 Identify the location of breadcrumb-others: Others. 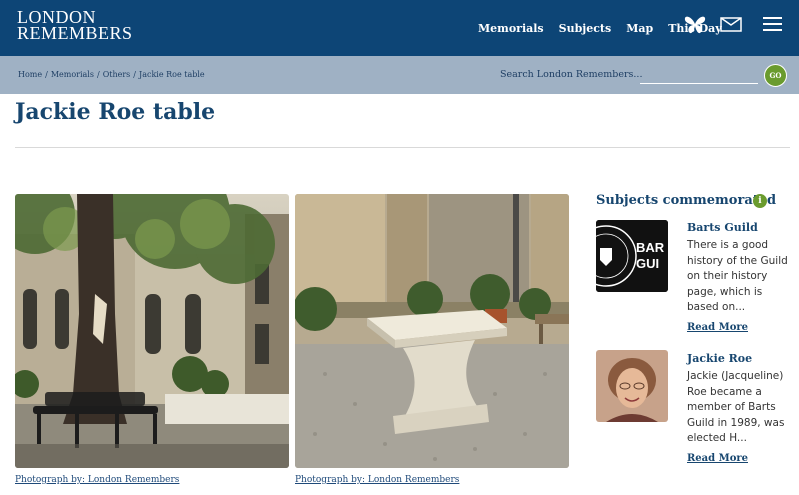
(117, 74).